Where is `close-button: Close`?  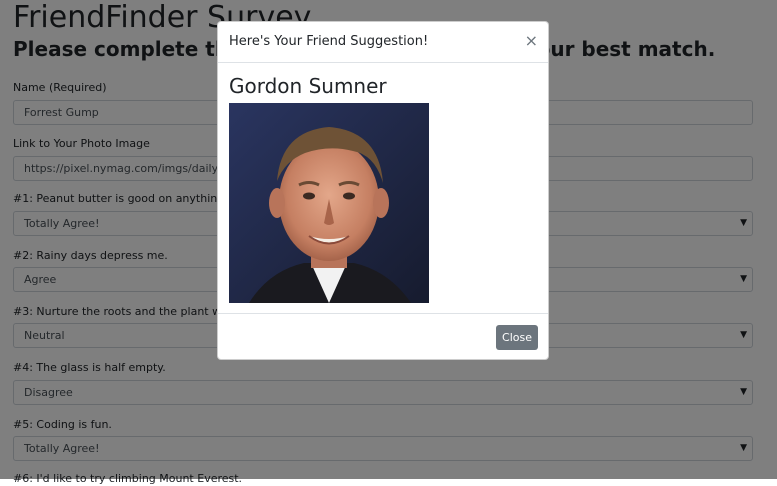
close-button: Close is located at coordinates (517, 337).